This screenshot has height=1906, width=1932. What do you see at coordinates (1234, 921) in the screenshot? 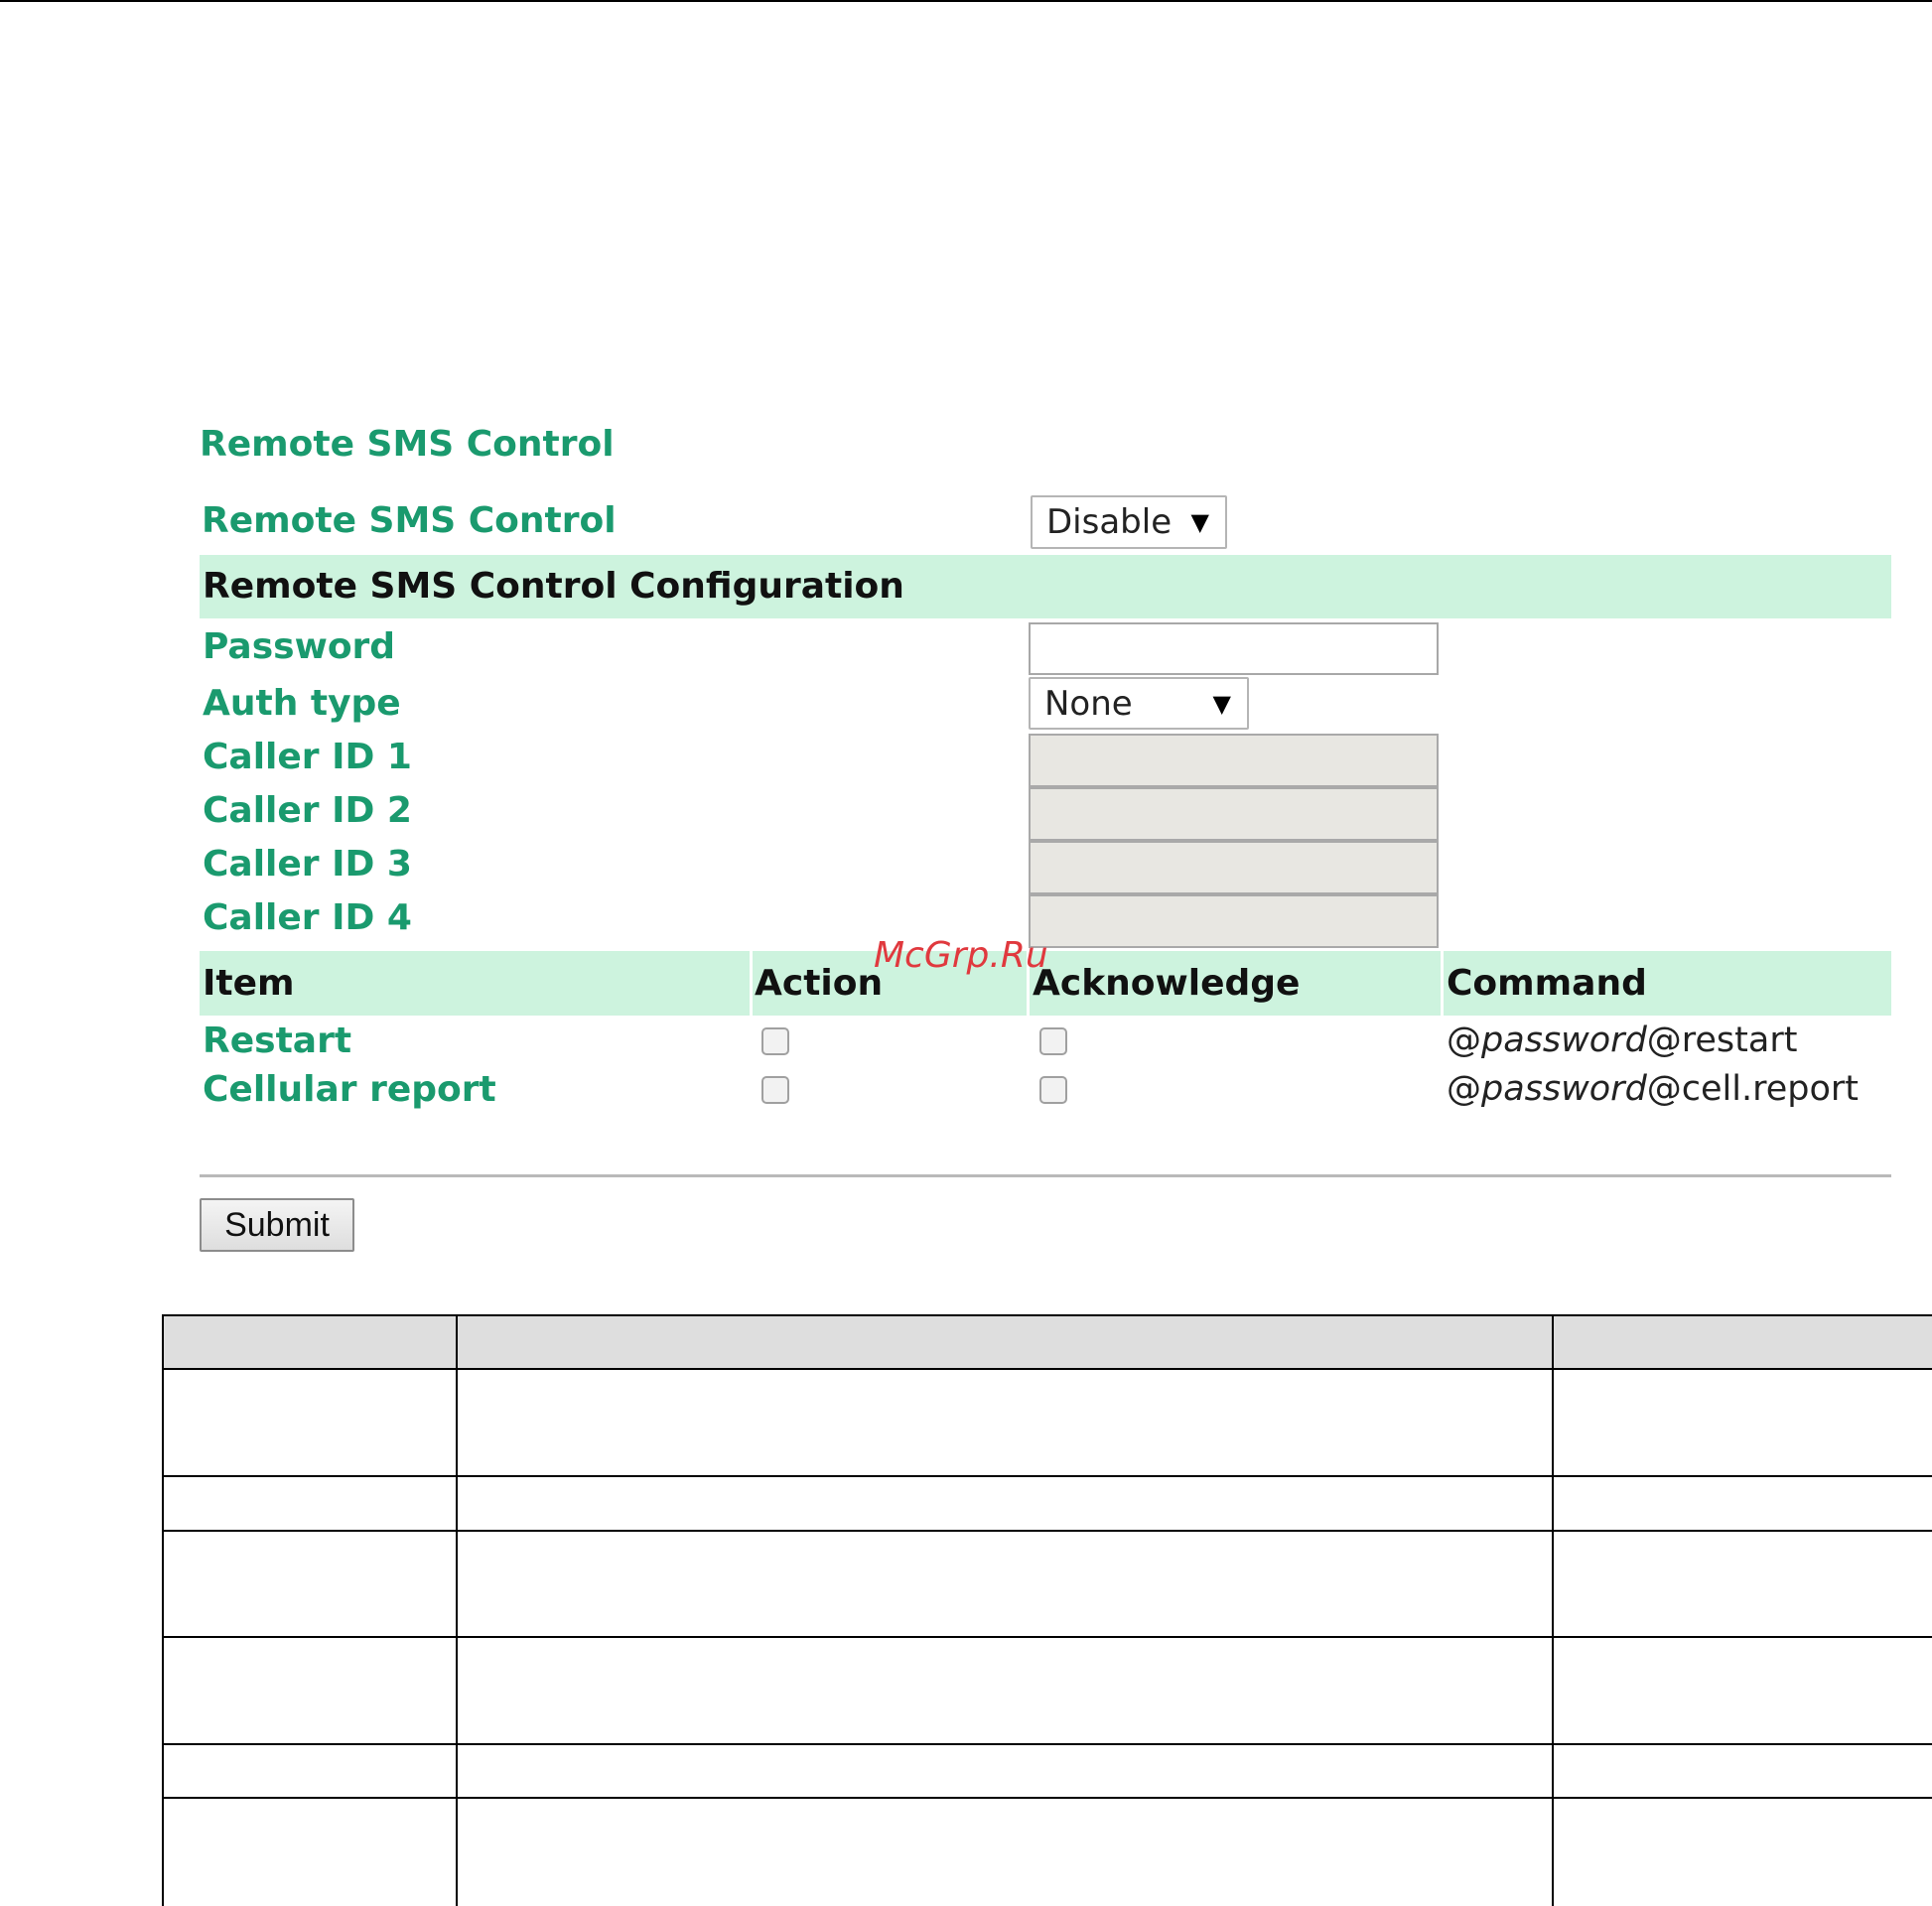
I see `caller-id-4-input` at bounding box center [1234, 921].